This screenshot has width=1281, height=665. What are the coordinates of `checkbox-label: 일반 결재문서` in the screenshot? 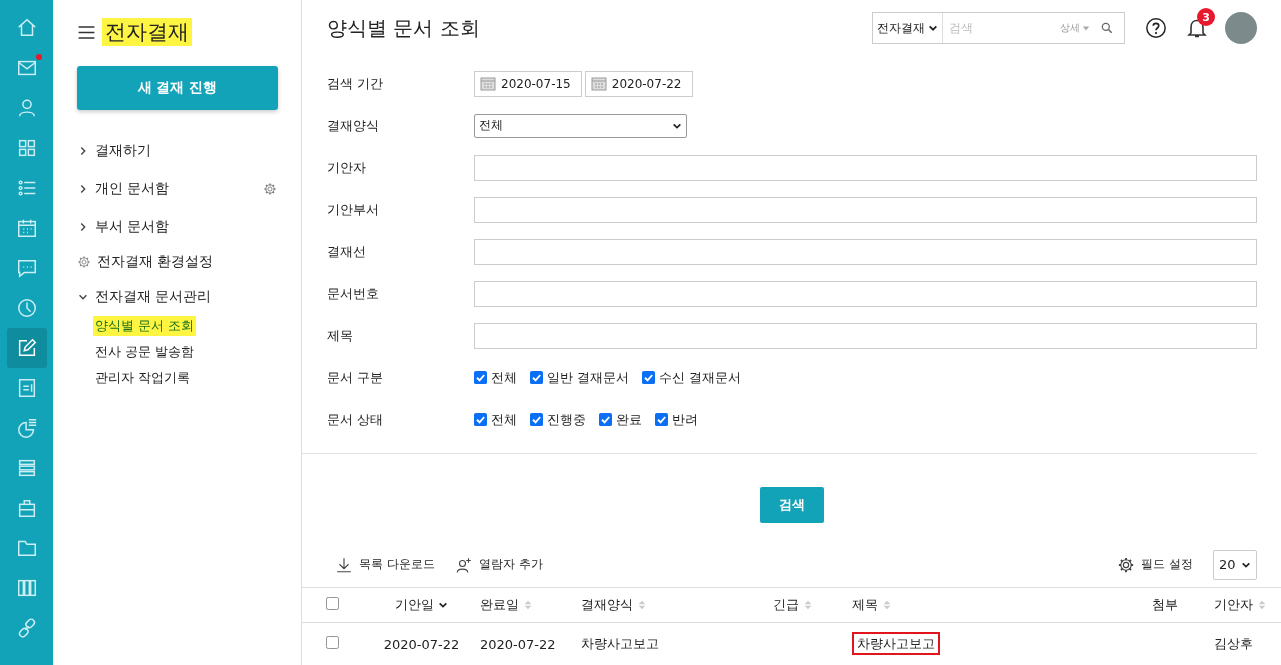 It's located at (588, 377).